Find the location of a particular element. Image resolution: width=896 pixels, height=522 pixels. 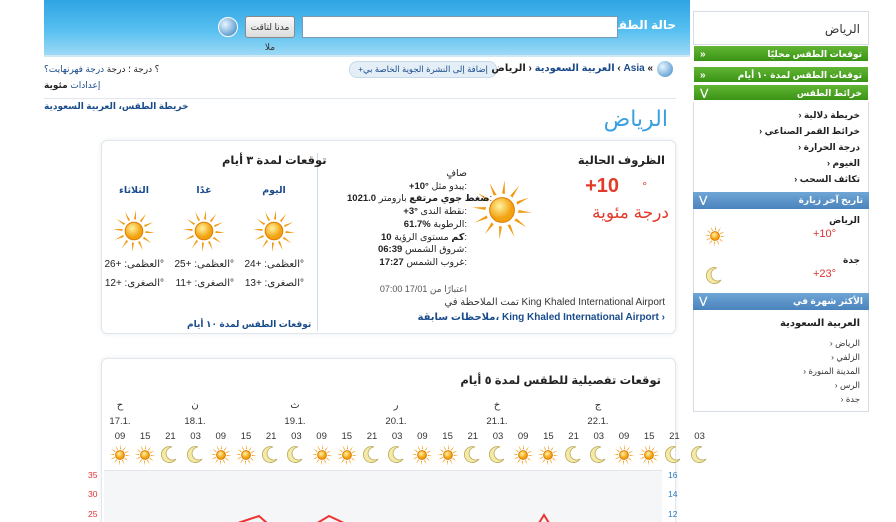

forecast-day-date: 20.1. is located at coordinates (396, 421).